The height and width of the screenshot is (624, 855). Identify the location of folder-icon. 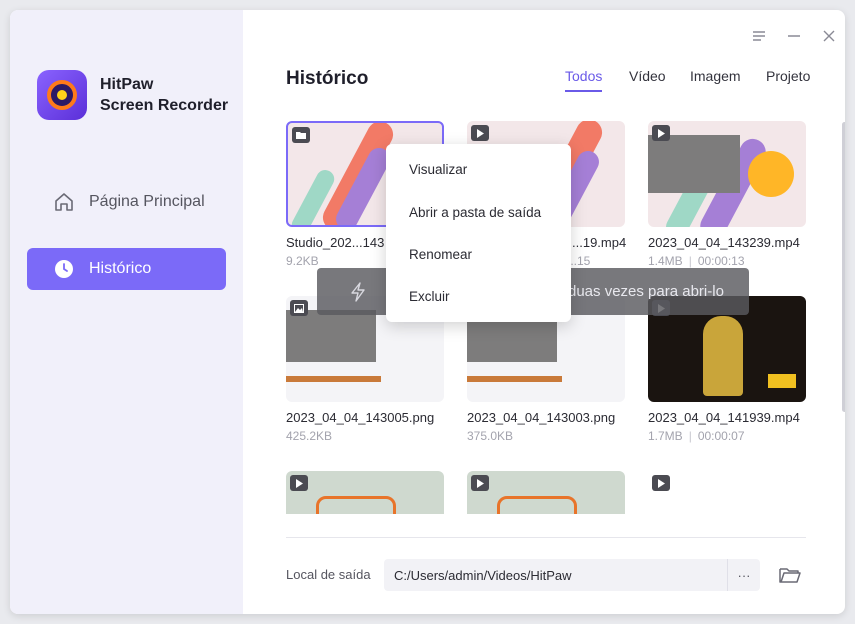
(301, 135).